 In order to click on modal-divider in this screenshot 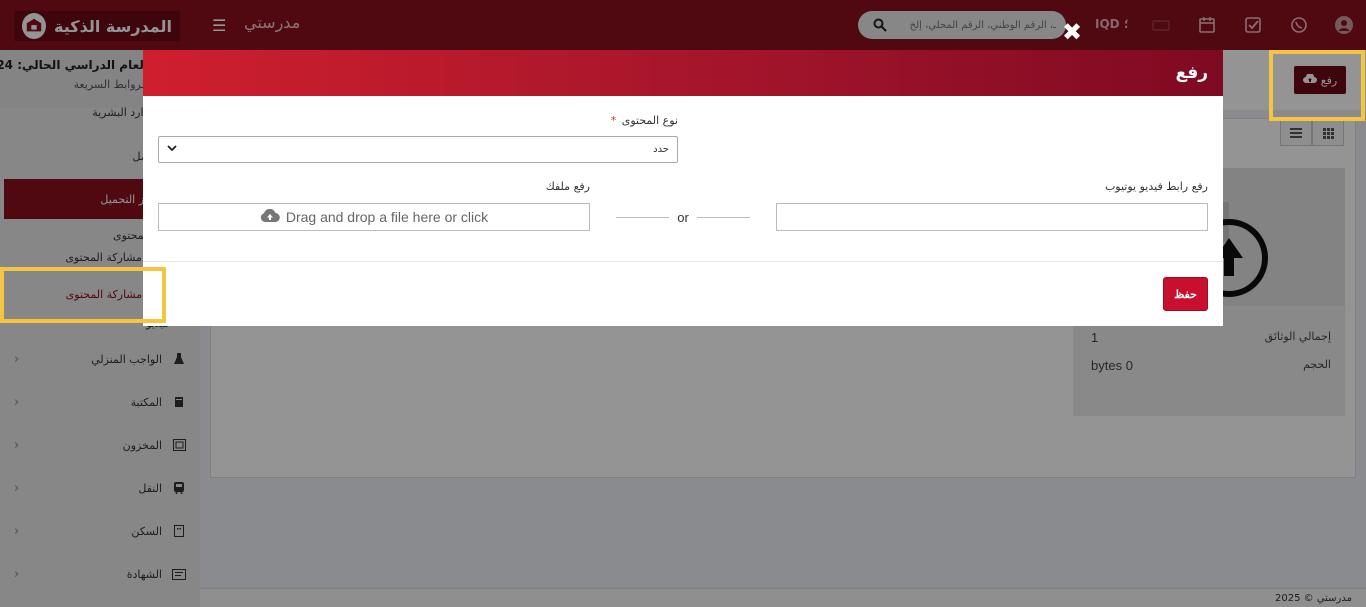, I will do `click(683, 261)`.